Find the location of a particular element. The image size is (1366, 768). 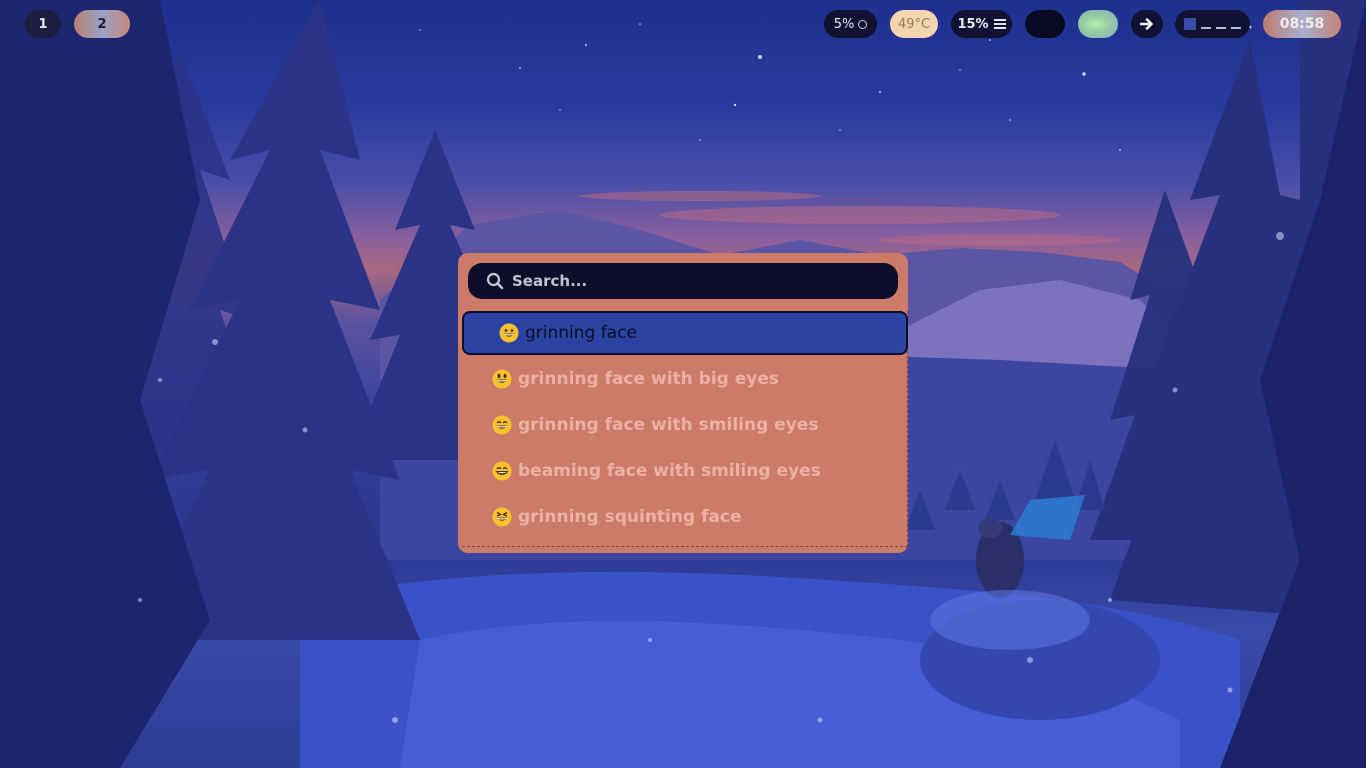

menu-icon is located at coordinates (999, 24).